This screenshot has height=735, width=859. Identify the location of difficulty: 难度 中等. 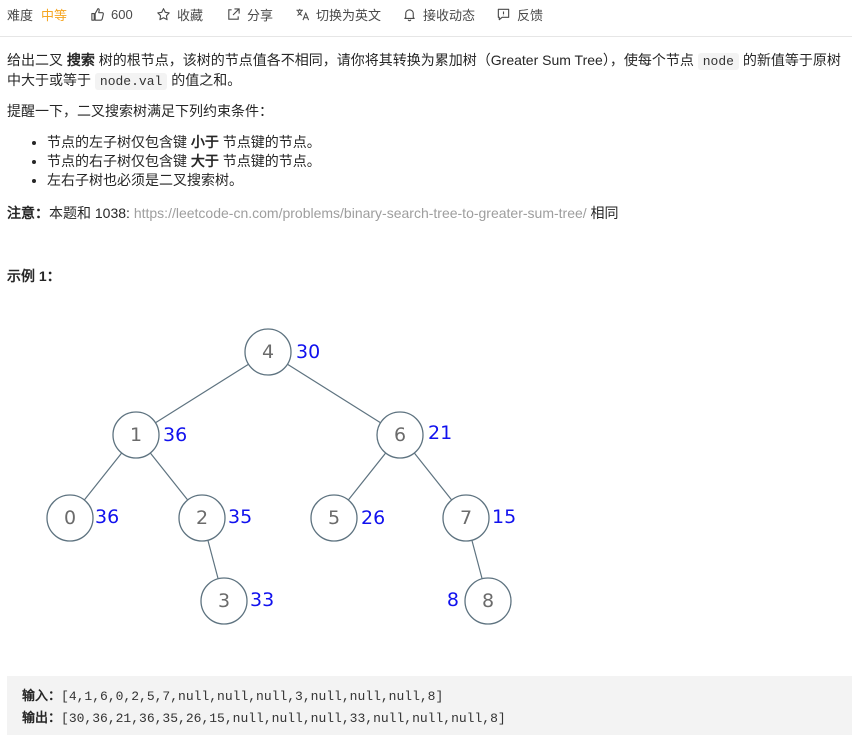
(37, 14).